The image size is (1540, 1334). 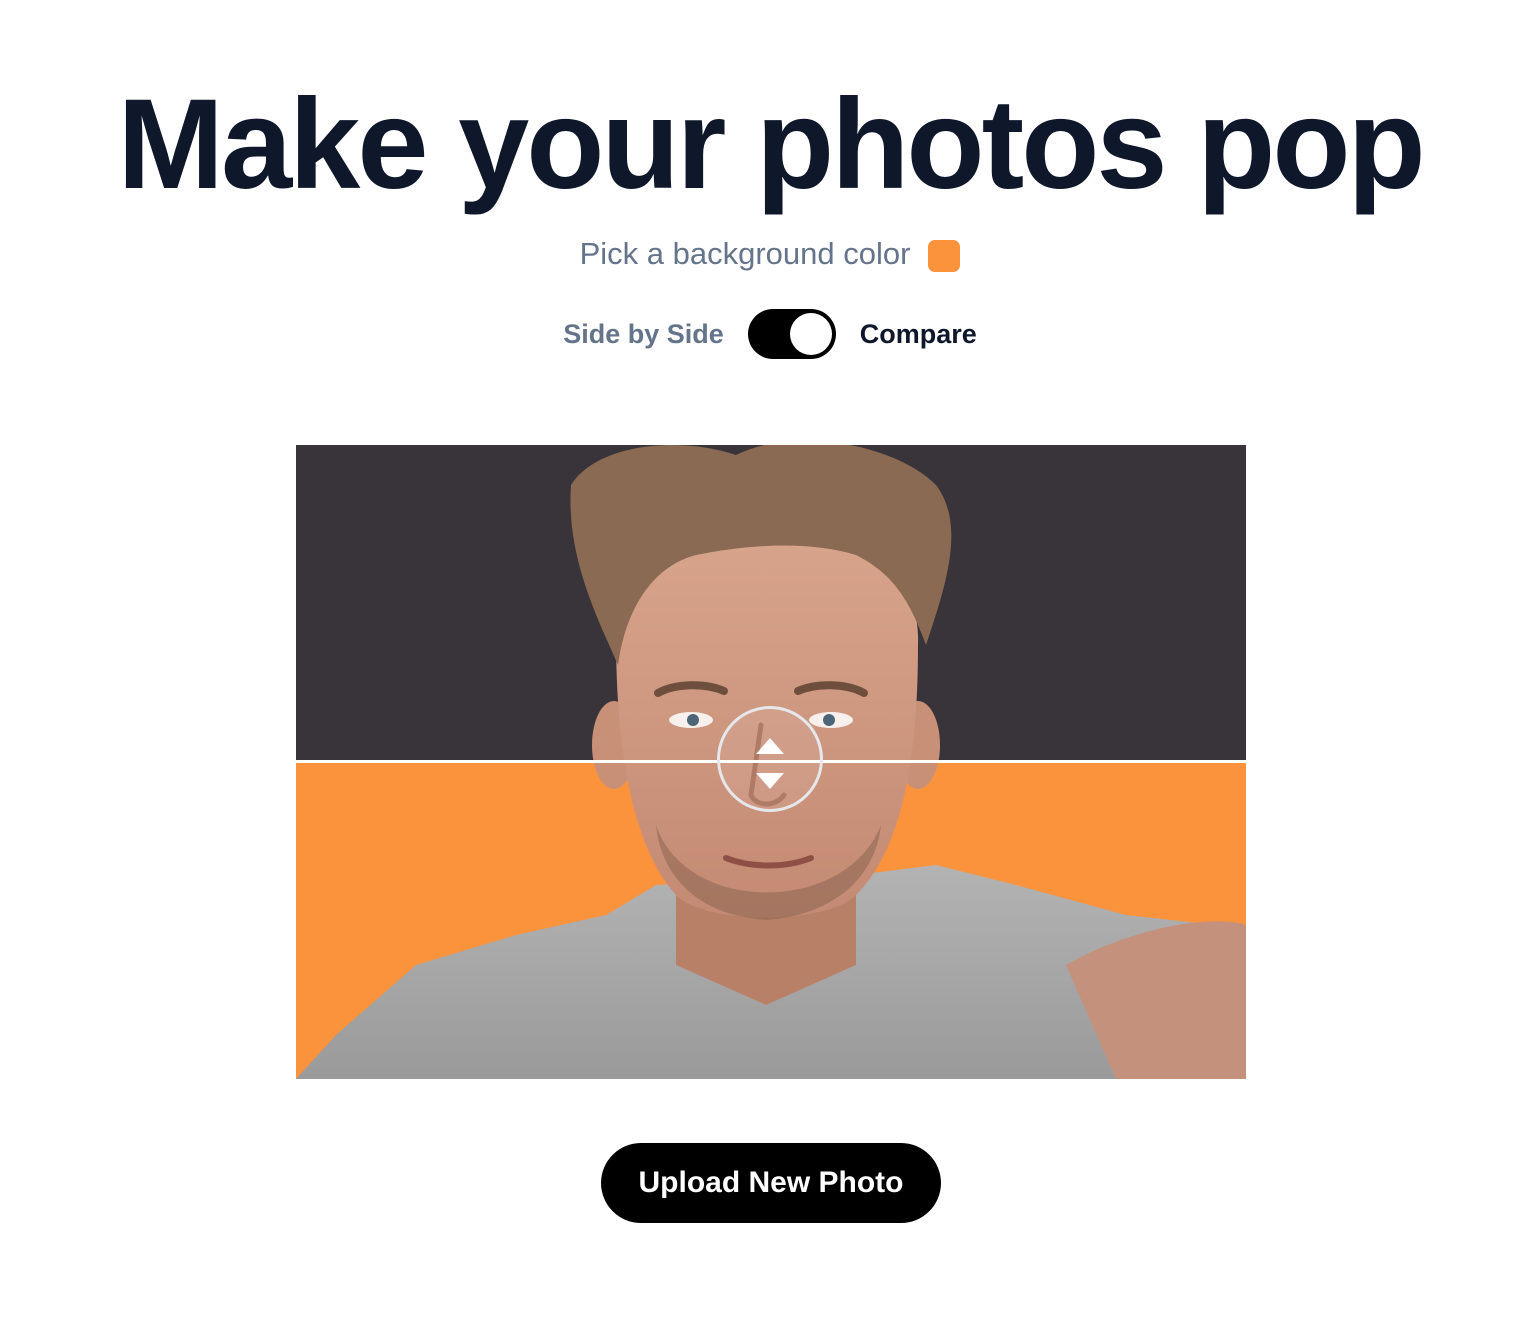 I want to click on toggle-knob, so click(x=810, y=334).